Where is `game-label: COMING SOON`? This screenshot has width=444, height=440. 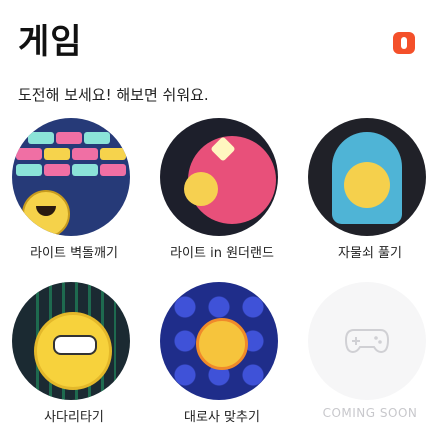
game-label: COMING SOON is located at coordinates (370, 413).